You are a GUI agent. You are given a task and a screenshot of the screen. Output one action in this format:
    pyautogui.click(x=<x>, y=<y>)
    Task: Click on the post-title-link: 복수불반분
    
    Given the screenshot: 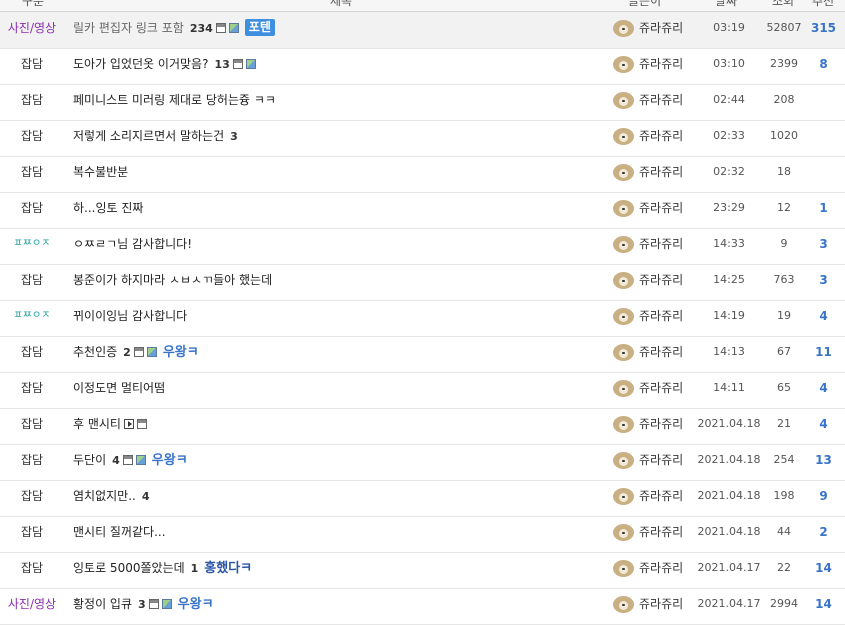 What is the action you would take?
    pyautogui.click(x=100, y=172)
    